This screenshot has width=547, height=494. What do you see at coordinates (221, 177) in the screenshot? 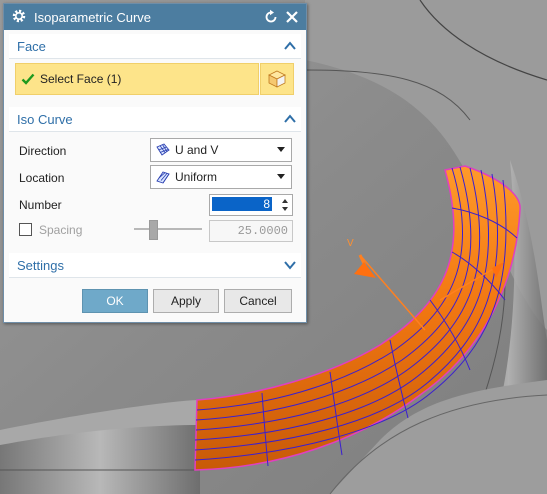
I see `location-dropdown: Uniform` at bounding box center [221, 177].